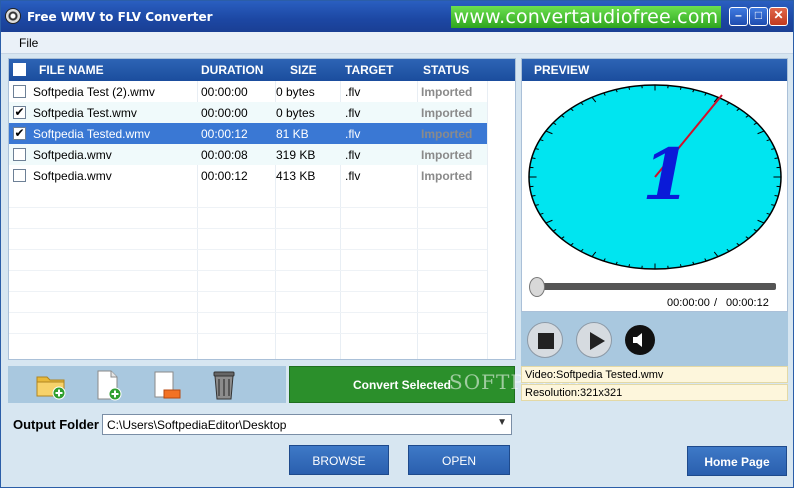 The width and height of the screenshot is (794, 488). What do you see at coordinates (397, 43) in the screenshot?
I see `menu-bar: File` at bounding box center [397, 43].